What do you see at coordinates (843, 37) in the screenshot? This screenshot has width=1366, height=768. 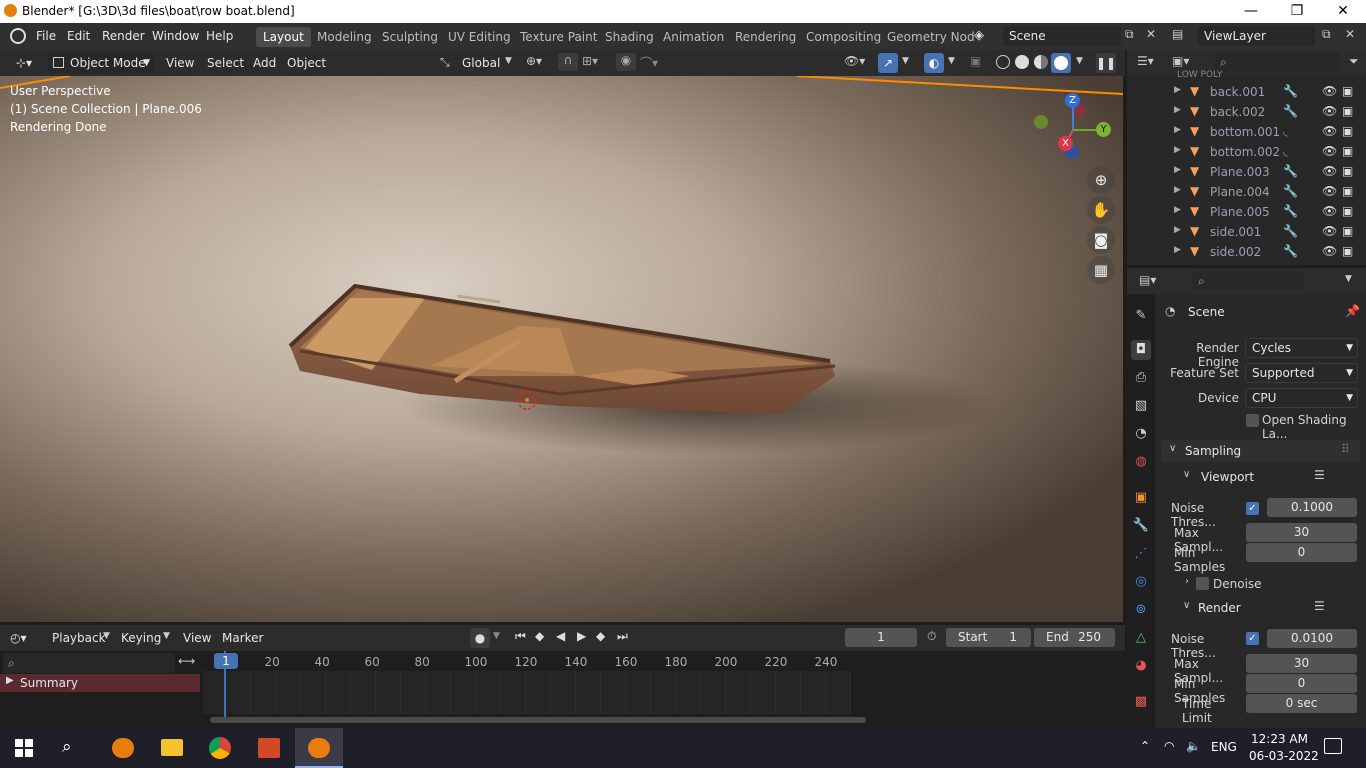 I see `tab-compositing: Compositing` at bounding box center [843, 37].